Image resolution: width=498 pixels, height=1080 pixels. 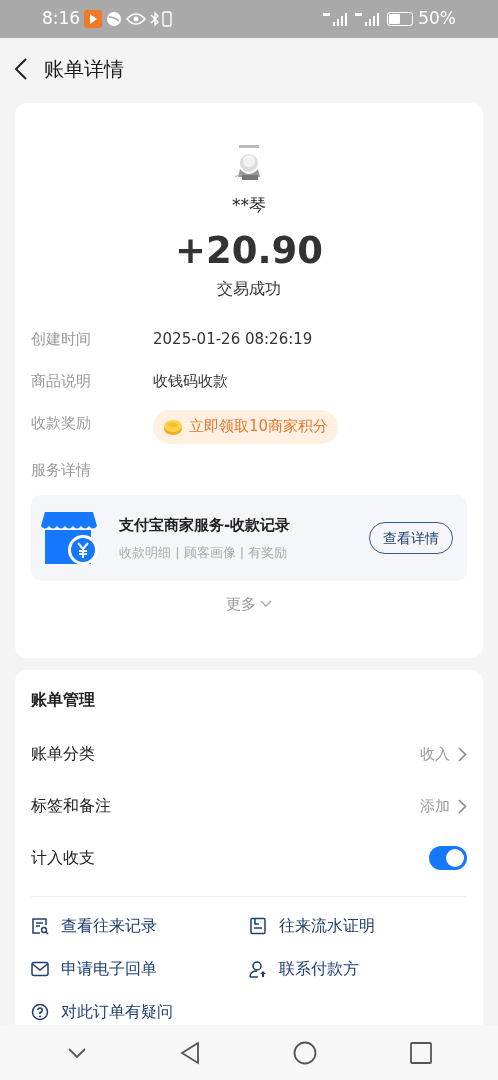 What do you see at coordinates (249, 288) in the screenshot?
I see `transaction-status: 交易成功` at bounding box center [249, 288].